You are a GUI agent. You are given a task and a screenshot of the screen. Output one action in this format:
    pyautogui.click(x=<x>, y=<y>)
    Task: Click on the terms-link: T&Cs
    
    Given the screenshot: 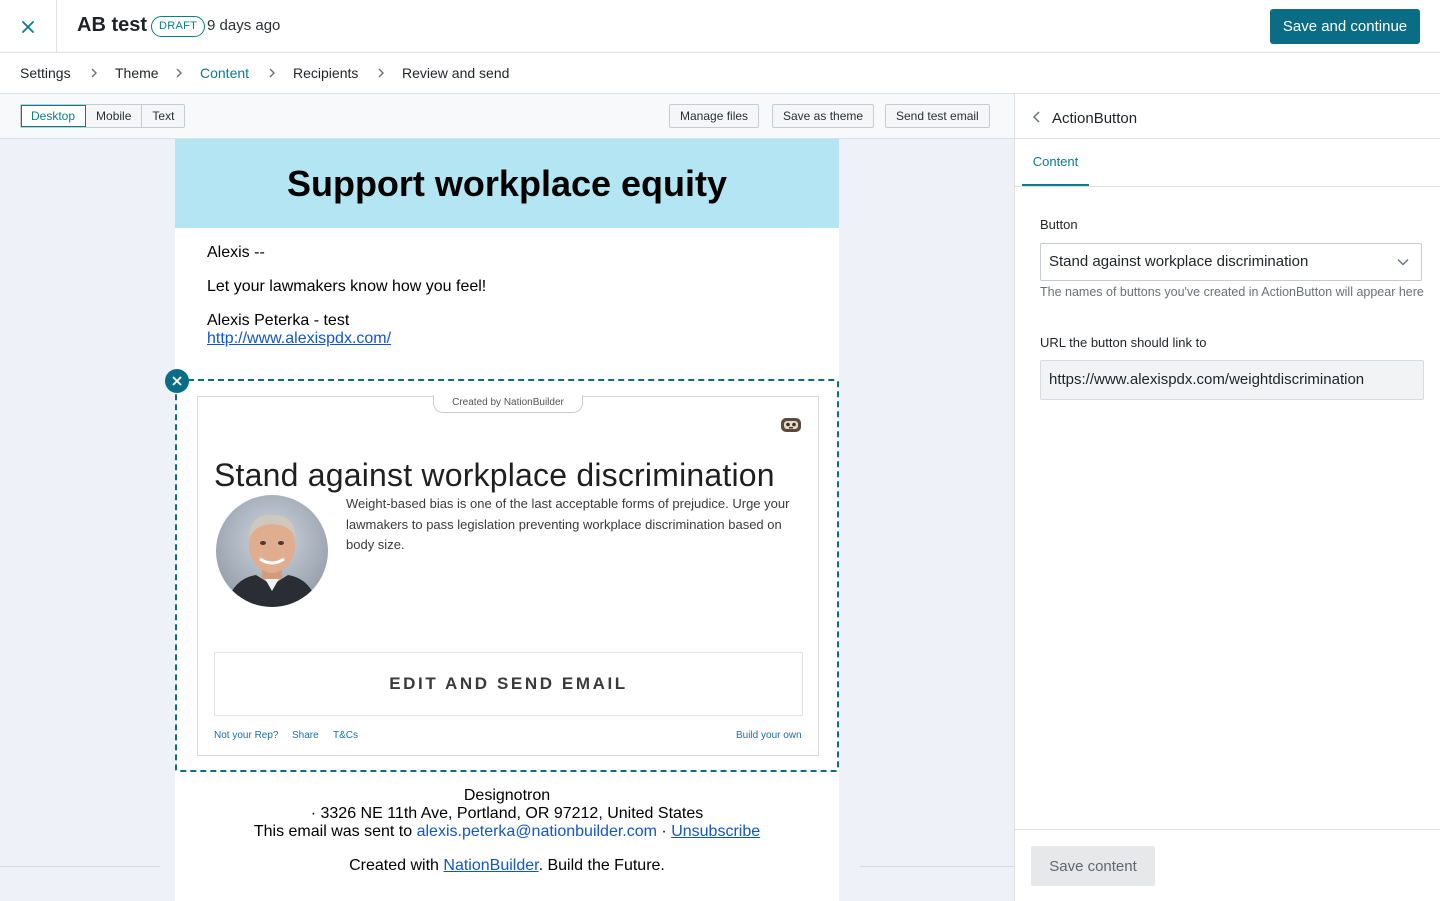 What is the action you would take?
    pyautogui.click(x=345, y=735)
    